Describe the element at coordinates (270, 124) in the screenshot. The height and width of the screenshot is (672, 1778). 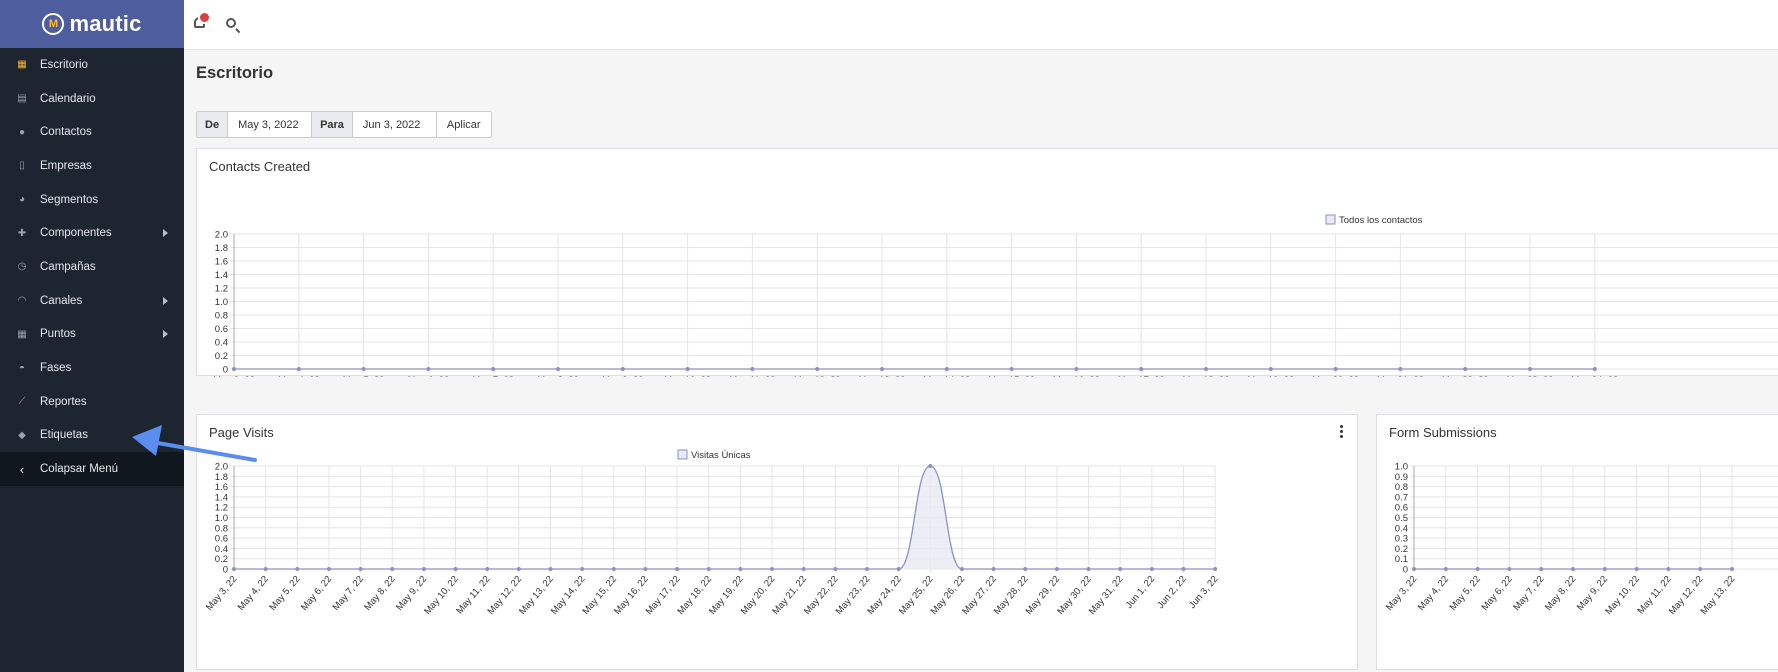
I see `date-from-input: May 3, 2022` at that location.